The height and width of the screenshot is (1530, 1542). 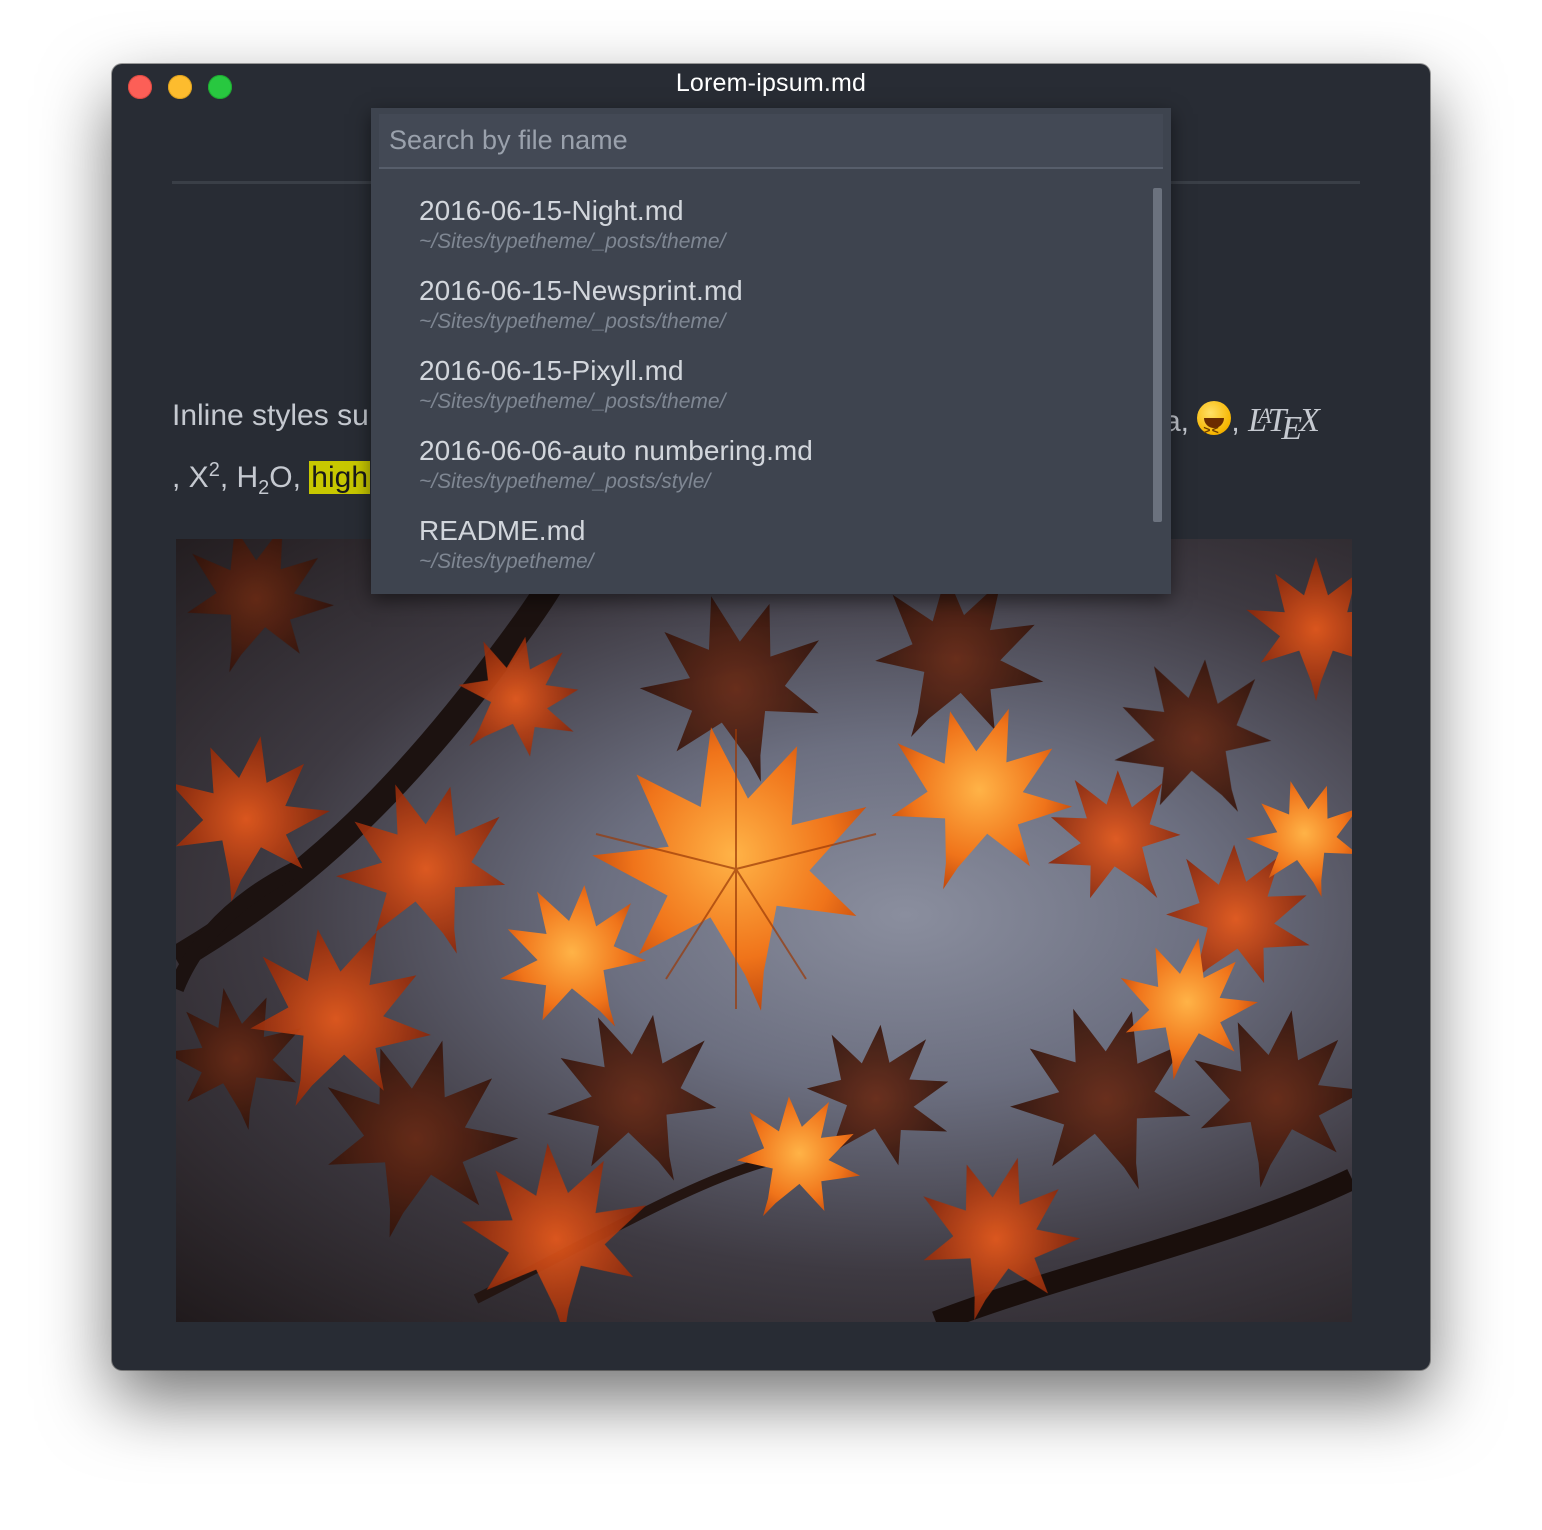 What do you see at coordinates (1157, 355) in the screenshot?
I see `results-scrollbar` at bounding box center [1157, 355].